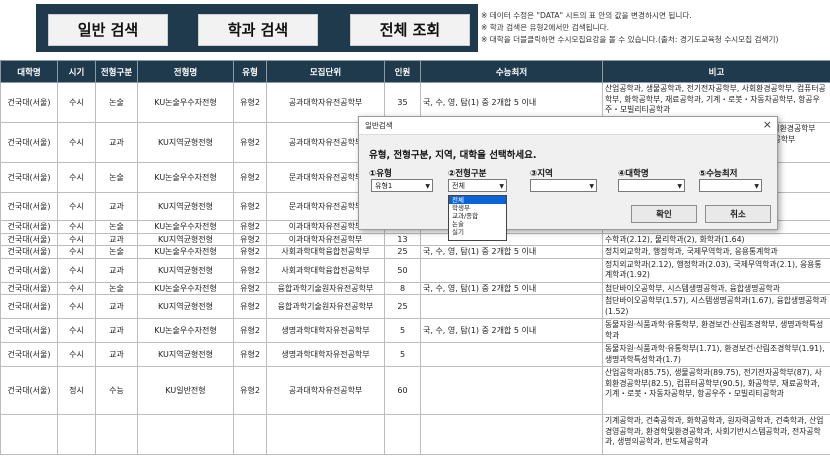 The width and height of the screenshot is (830, 459). I want to click on header-count: 인원, so click(402, 71).